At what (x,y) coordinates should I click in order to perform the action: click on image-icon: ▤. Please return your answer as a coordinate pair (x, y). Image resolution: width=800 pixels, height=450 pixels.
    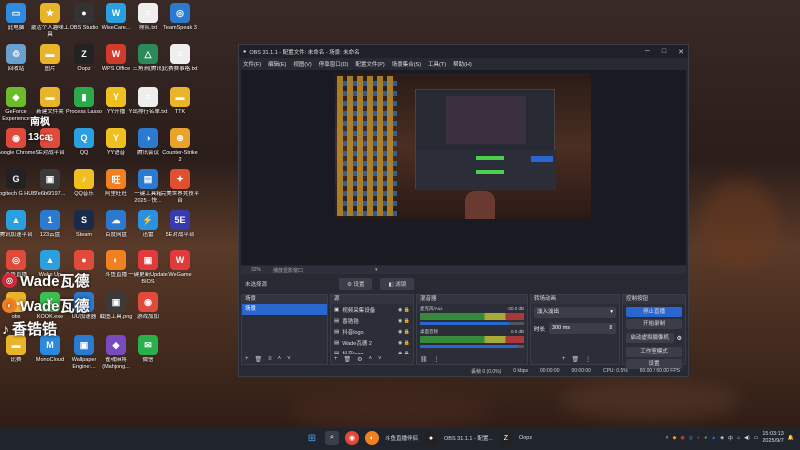
    Looking at the image, I should click on (337, 352).